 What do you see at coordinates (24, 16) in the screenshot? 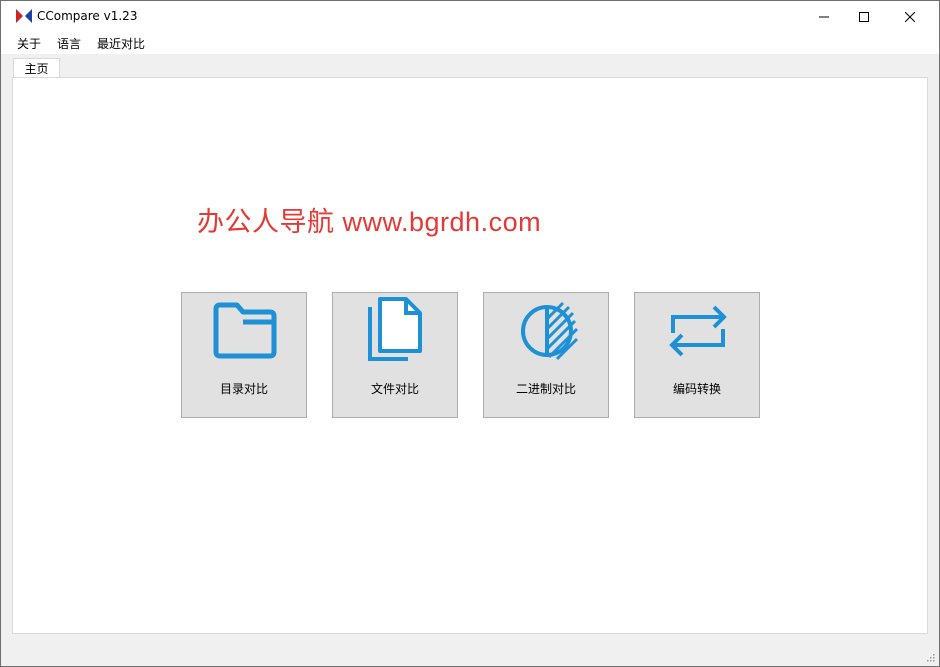
I see `app-logo-icon` at bounding box center [24, 16].